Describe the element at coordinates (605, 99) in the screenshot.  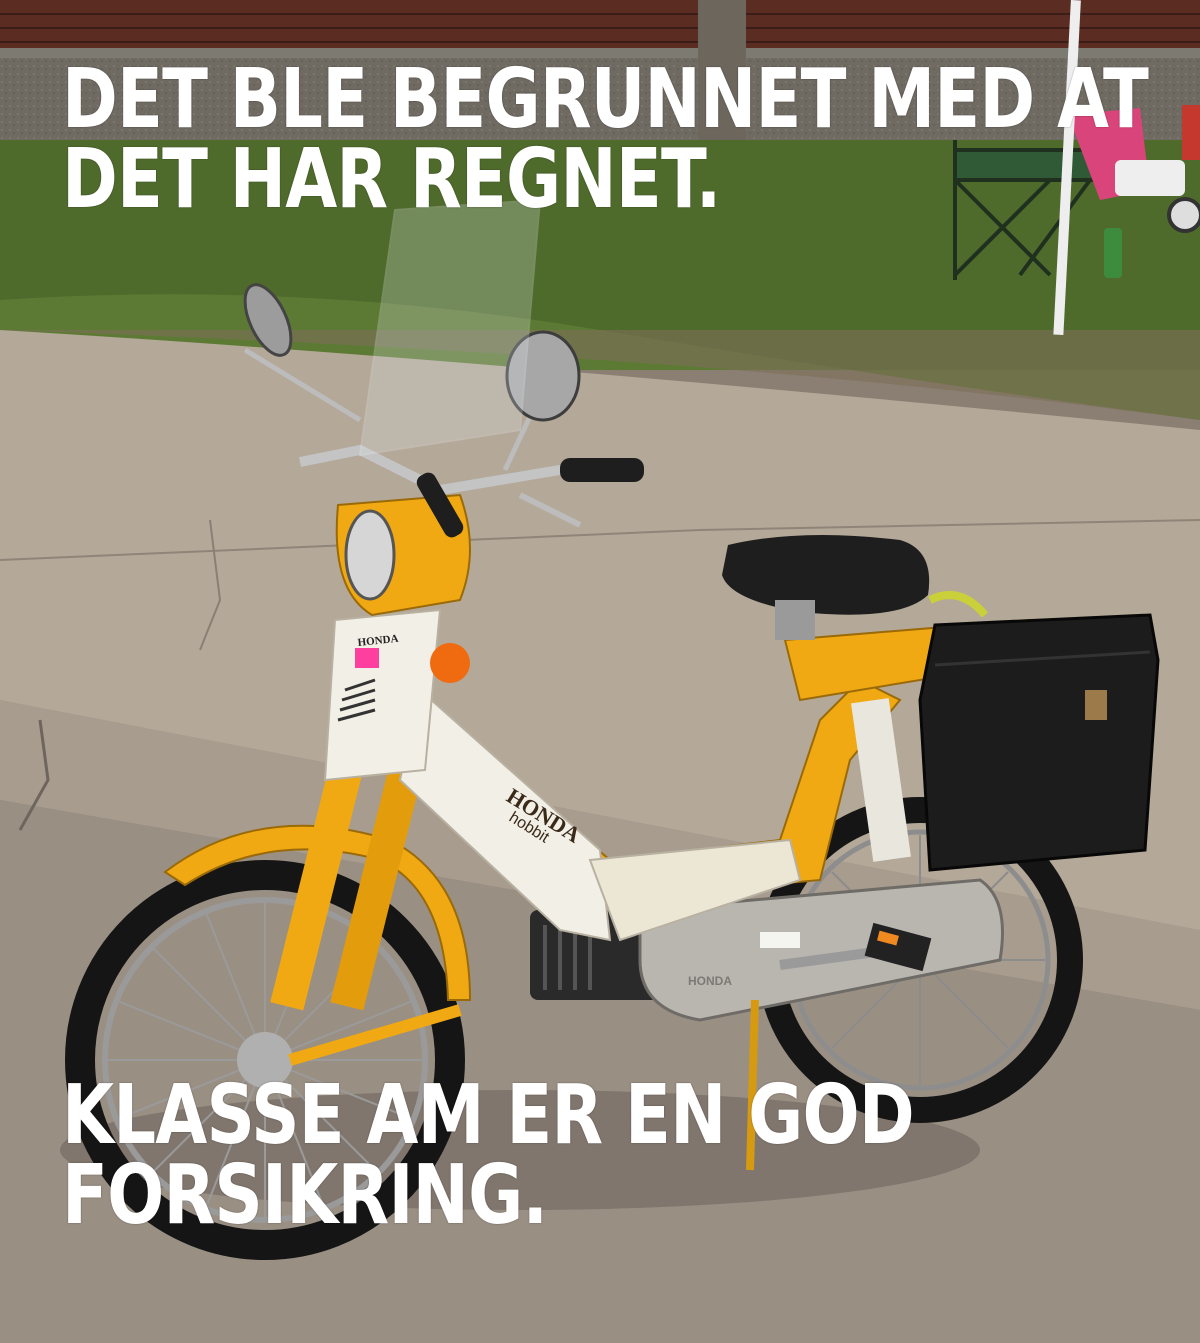
I see `top-caption-line-1: DET BLE BEGRUNNET MED AT` at that location.